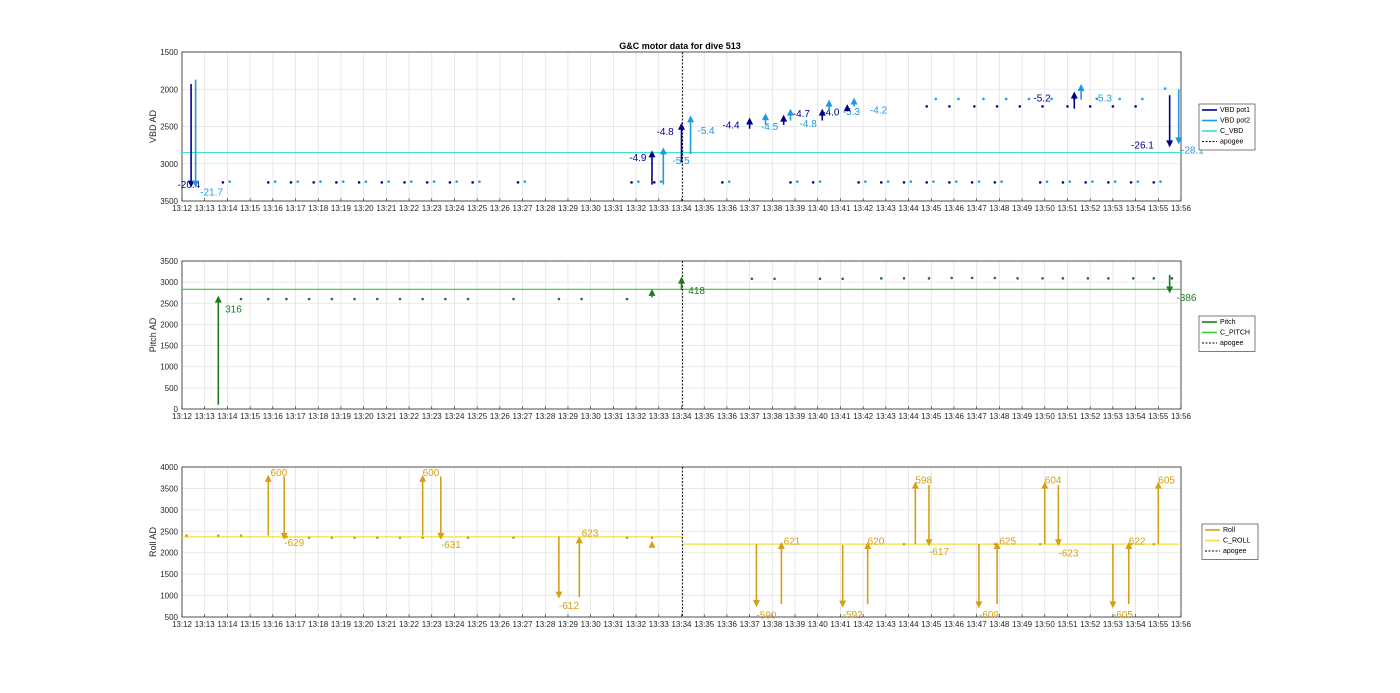 The height and width of the screenshot is (693, 1400). I want to click on arrow-value-label: 623, so click(590, 534).